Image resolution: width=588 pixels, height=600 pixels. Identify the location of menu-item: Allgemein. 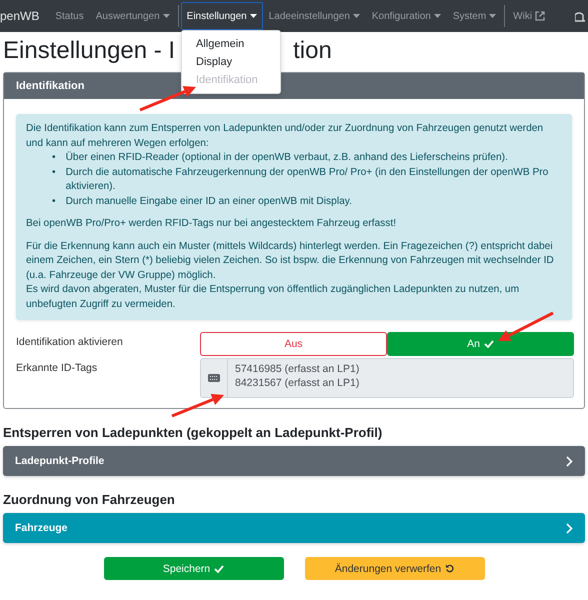
(231, 44).